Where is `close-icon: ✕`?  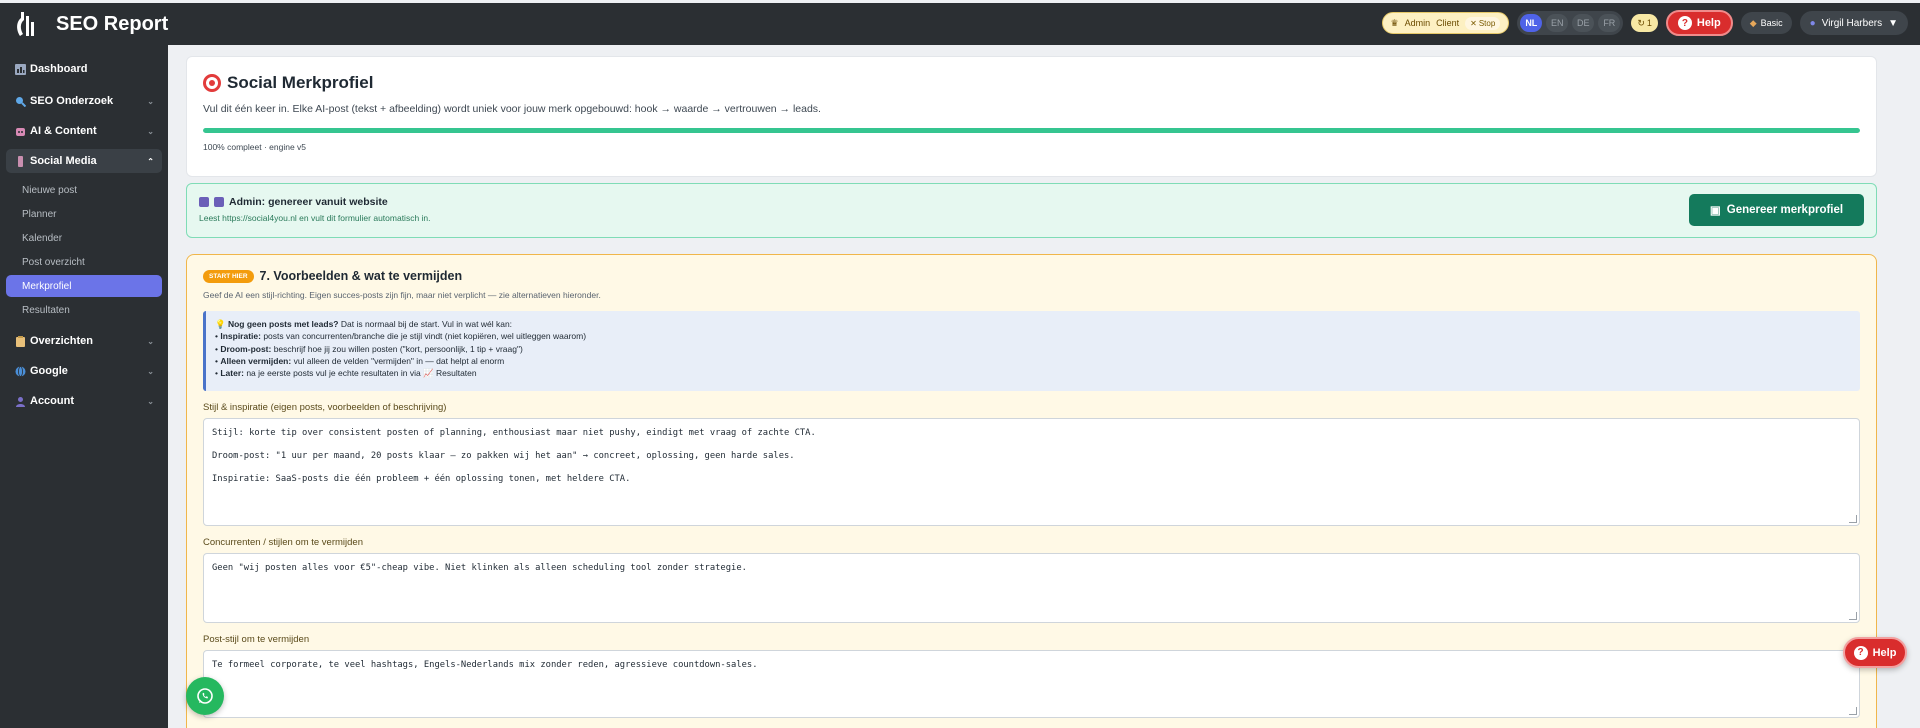 close-icon: ✕ is located at coordinates (1473, 23).